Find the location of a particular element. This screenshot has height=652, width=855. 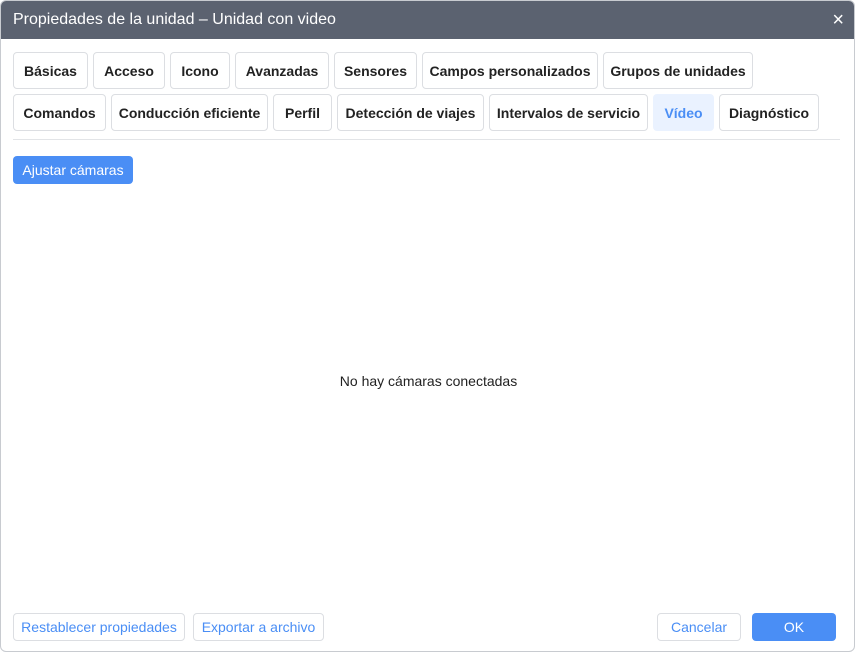

tab-acceso: Acceso is located at coordinates (129, 70).